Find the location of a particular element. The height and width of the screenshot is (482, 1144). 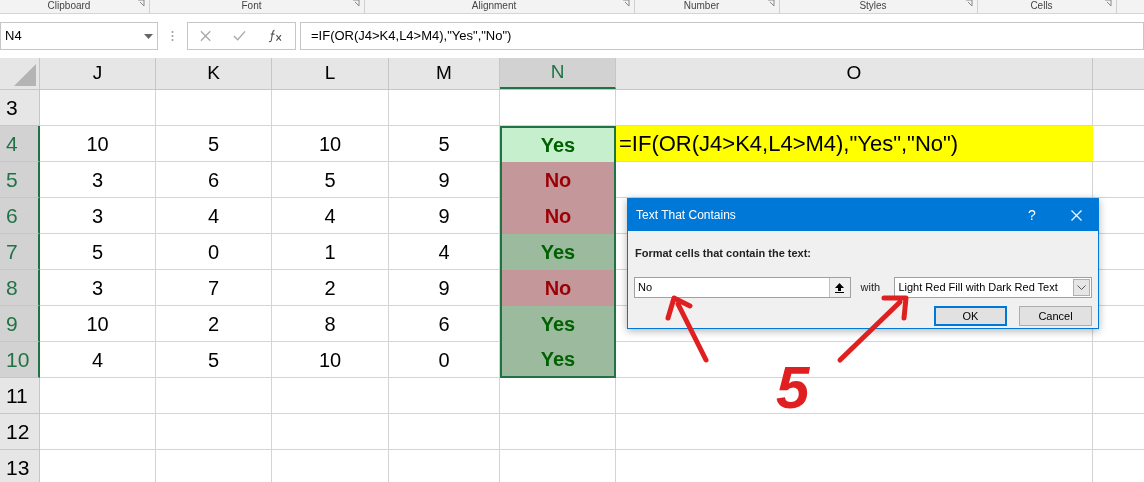

column-header: J is located at coordinates (98, 73).